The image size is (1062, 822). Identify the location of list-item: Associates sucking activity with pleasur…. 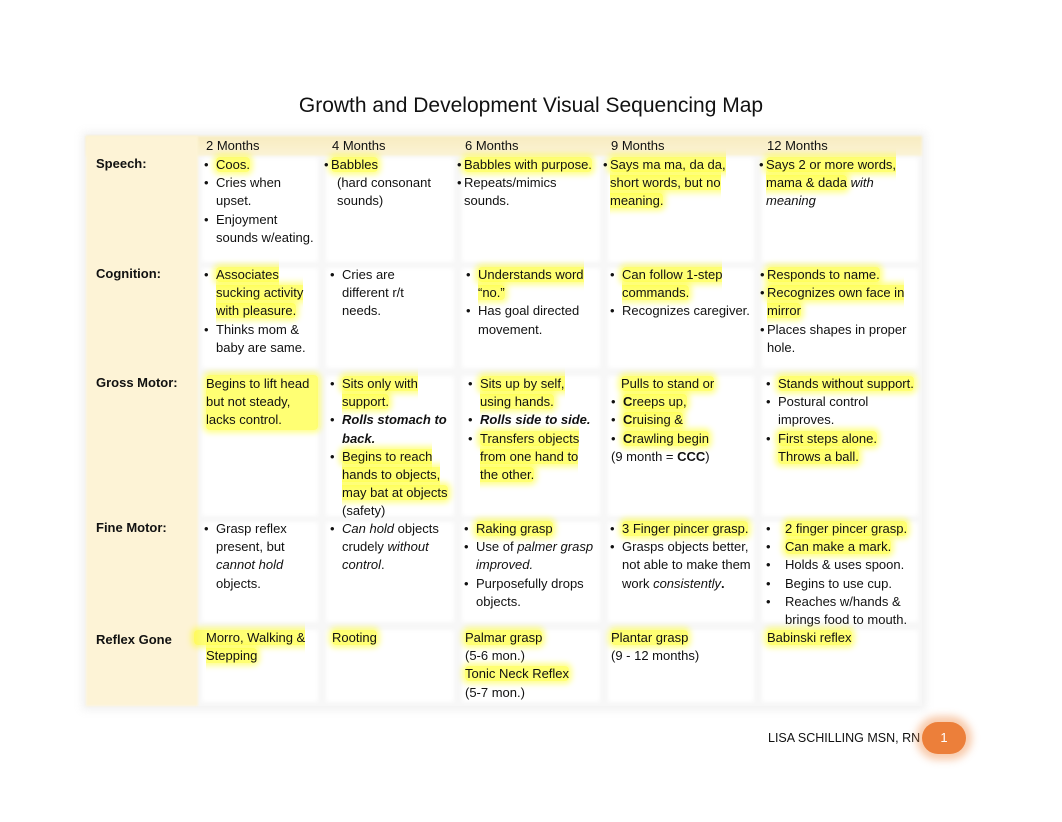
(258, 293).